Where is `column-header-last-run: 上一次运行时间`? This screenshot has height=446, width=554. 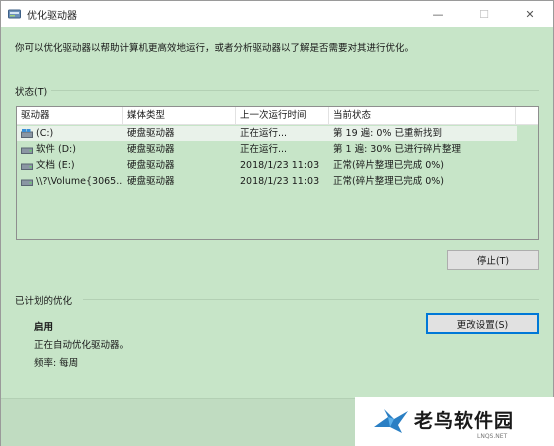
column-header-last-run: 上一次运行时间 is located at coordinates (282, 116).